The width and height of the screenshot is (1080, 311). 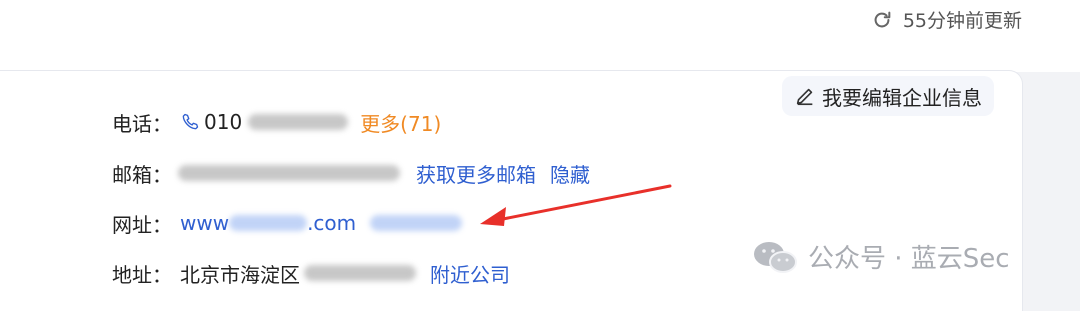 What do you see at coordinates (360, 273) in the screenshot?
I see `address-detail-redacted` at bounding box center [360, 273].